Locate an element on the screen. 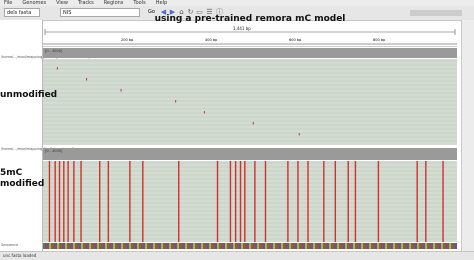 This screenshot has height=260, width=474. ruler: 1,441 bp 200 bp 400 bp 600 bp 800 bp is located at coordinates (250, 35).